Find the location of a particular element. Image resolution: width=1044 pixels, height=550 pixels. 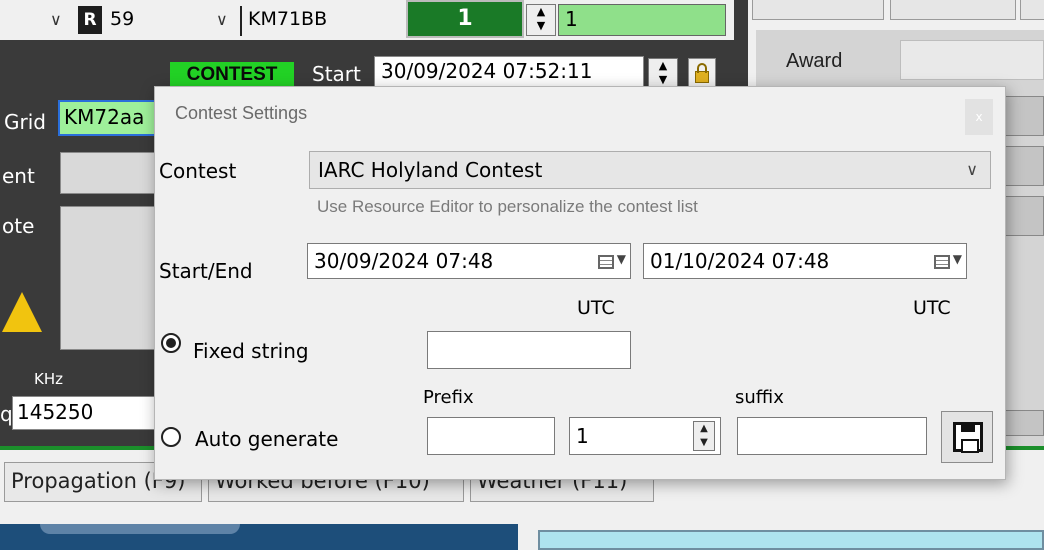

auto-generate-radio is located at coordinates (171, 437).